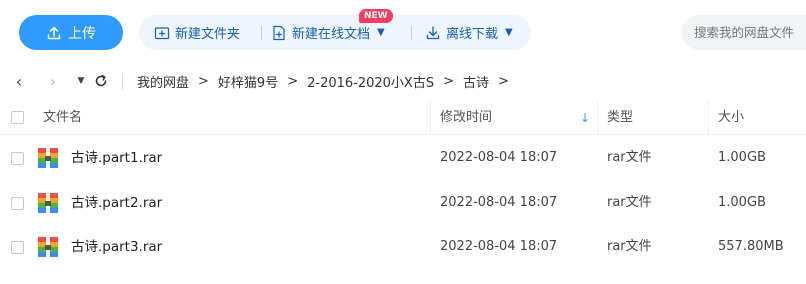 This screenshot has height=284, width=806. What do you see at coordinates (82, 33) in the screenshot?
I see `upload-label: 上传` at bounding box center [82, 33].